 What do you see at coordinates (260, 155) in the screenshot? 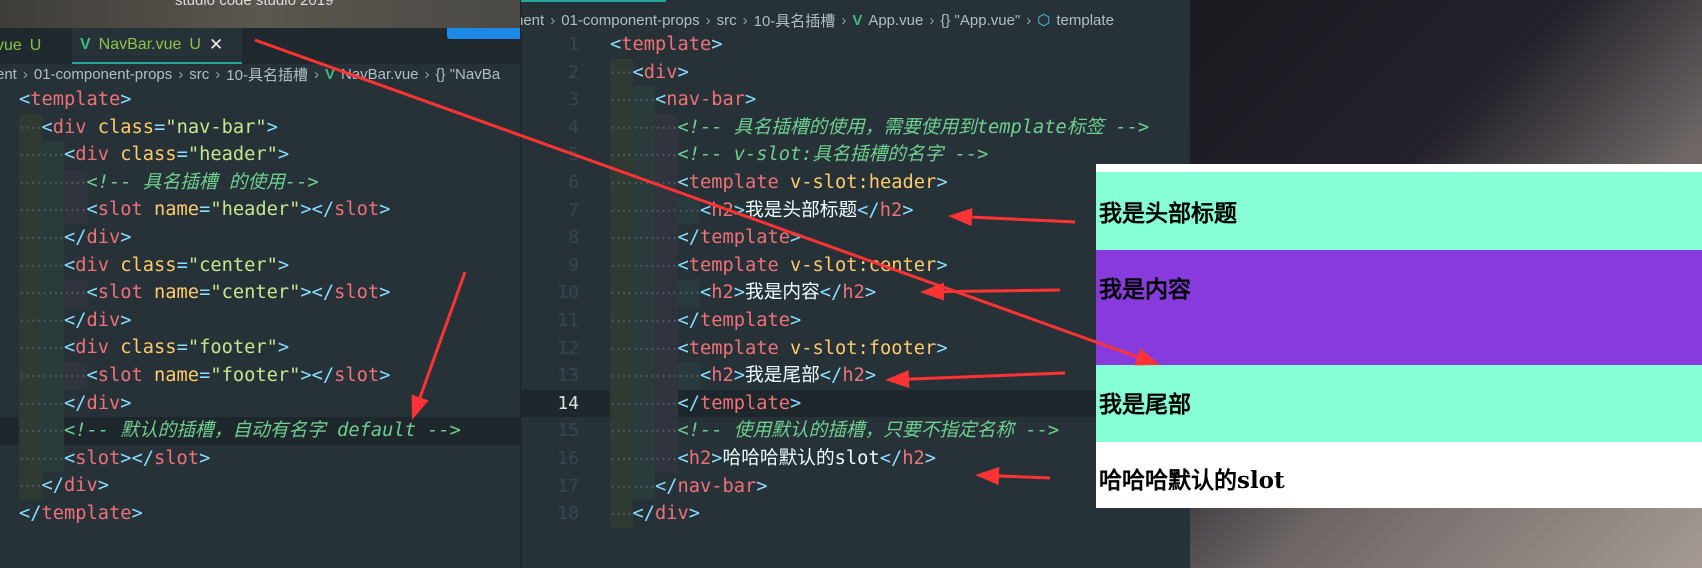
I see `code-line: <div class="header">` at bounding box center [260, 155].